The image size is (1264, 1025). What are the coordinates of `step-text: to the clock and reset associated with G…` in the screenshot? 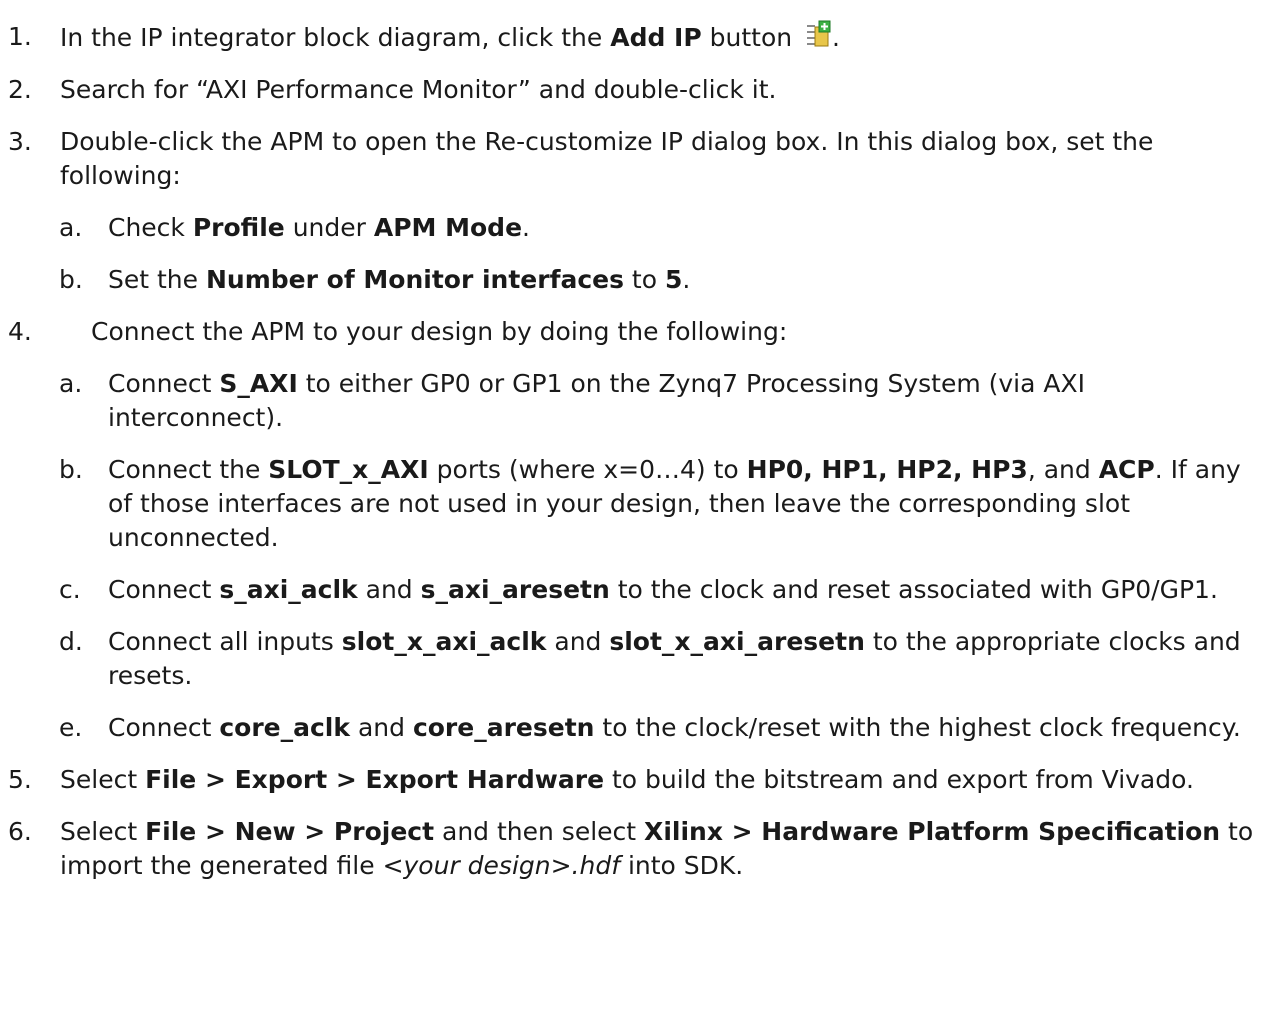 It's located at (913, 589).